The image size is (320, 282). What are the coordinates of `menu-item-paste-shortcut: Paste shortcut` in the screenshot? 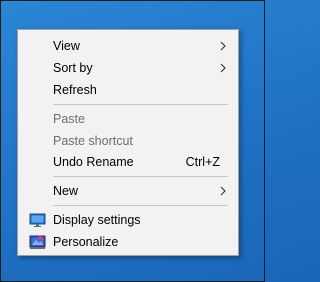 It's located at (128, 141).